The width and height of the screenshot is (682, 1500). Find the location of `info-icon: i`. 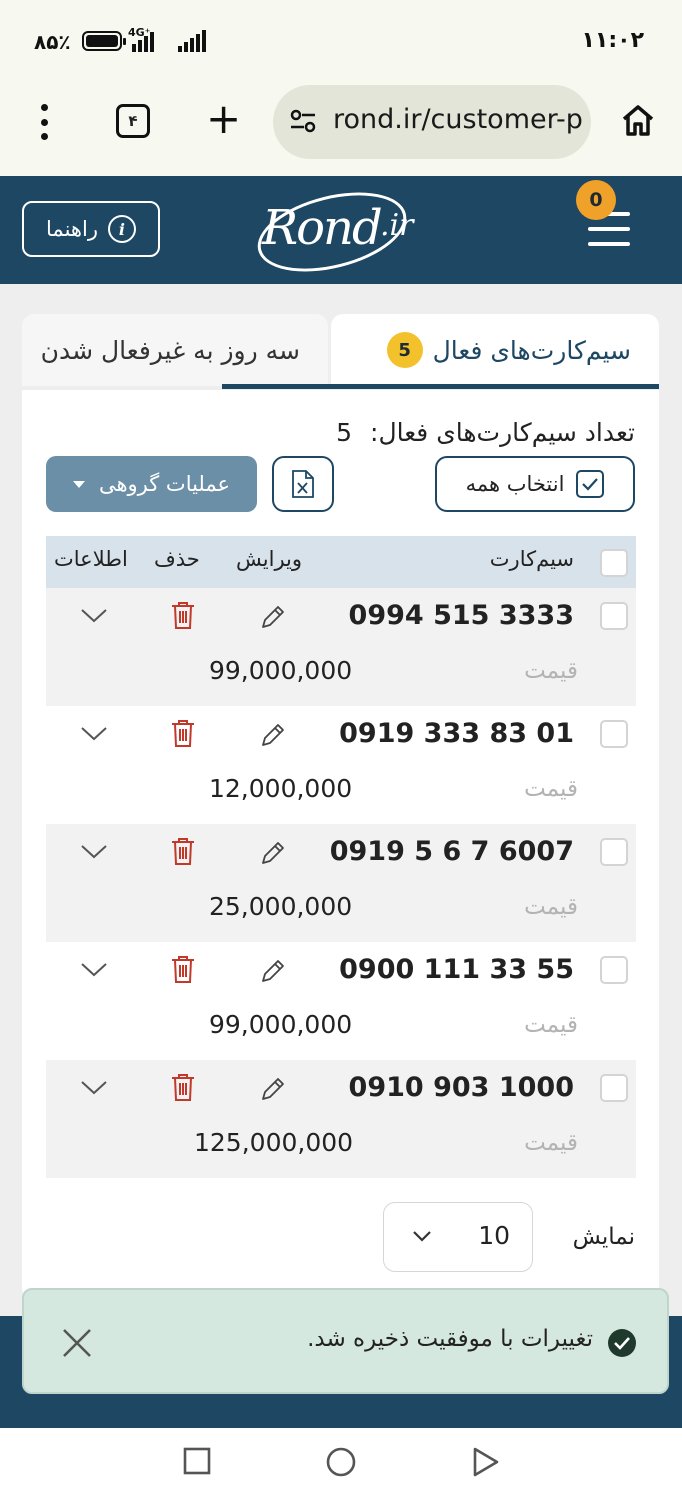

info-icon: i is located at coordinates (121, 229).